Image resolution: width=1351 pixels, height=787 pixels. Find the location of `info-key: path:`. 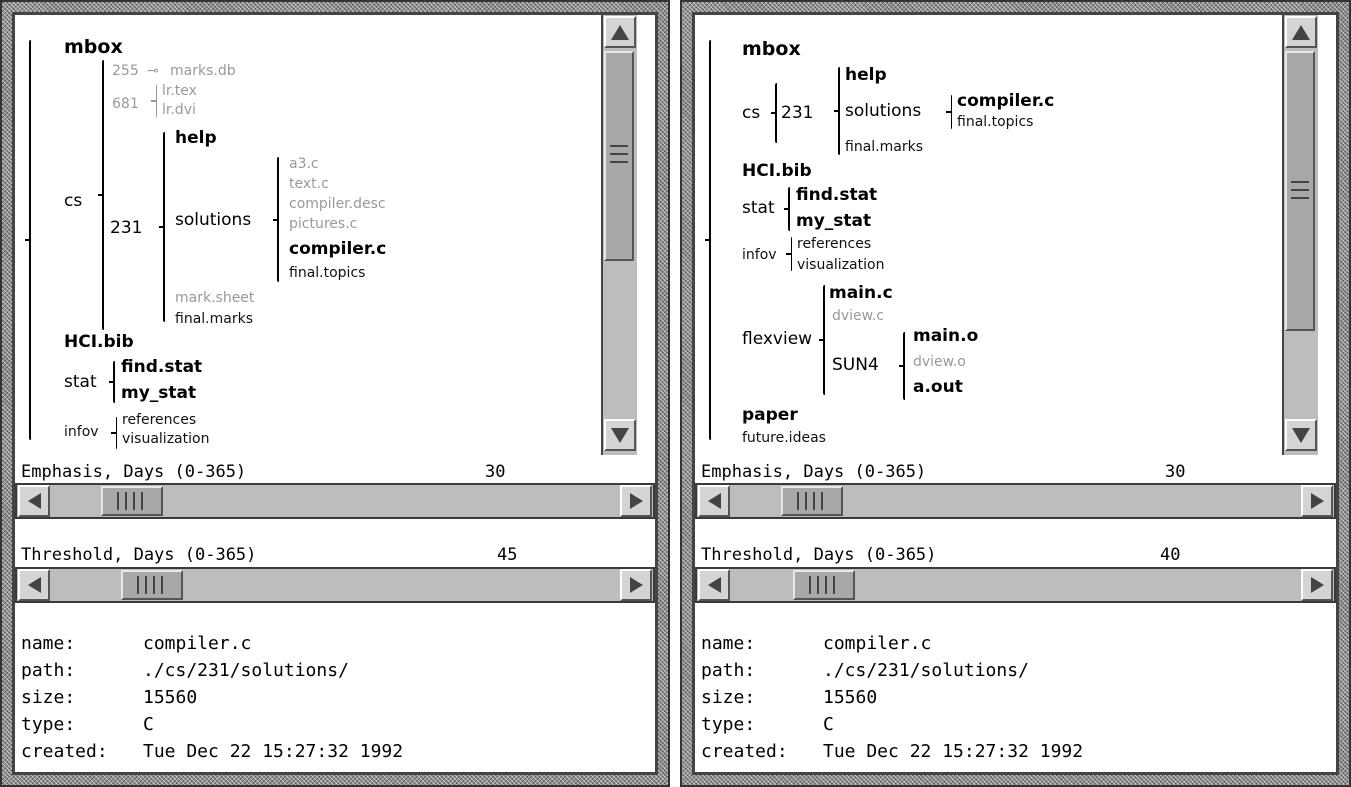

info-key: path: is located at coordinates (48, 670).